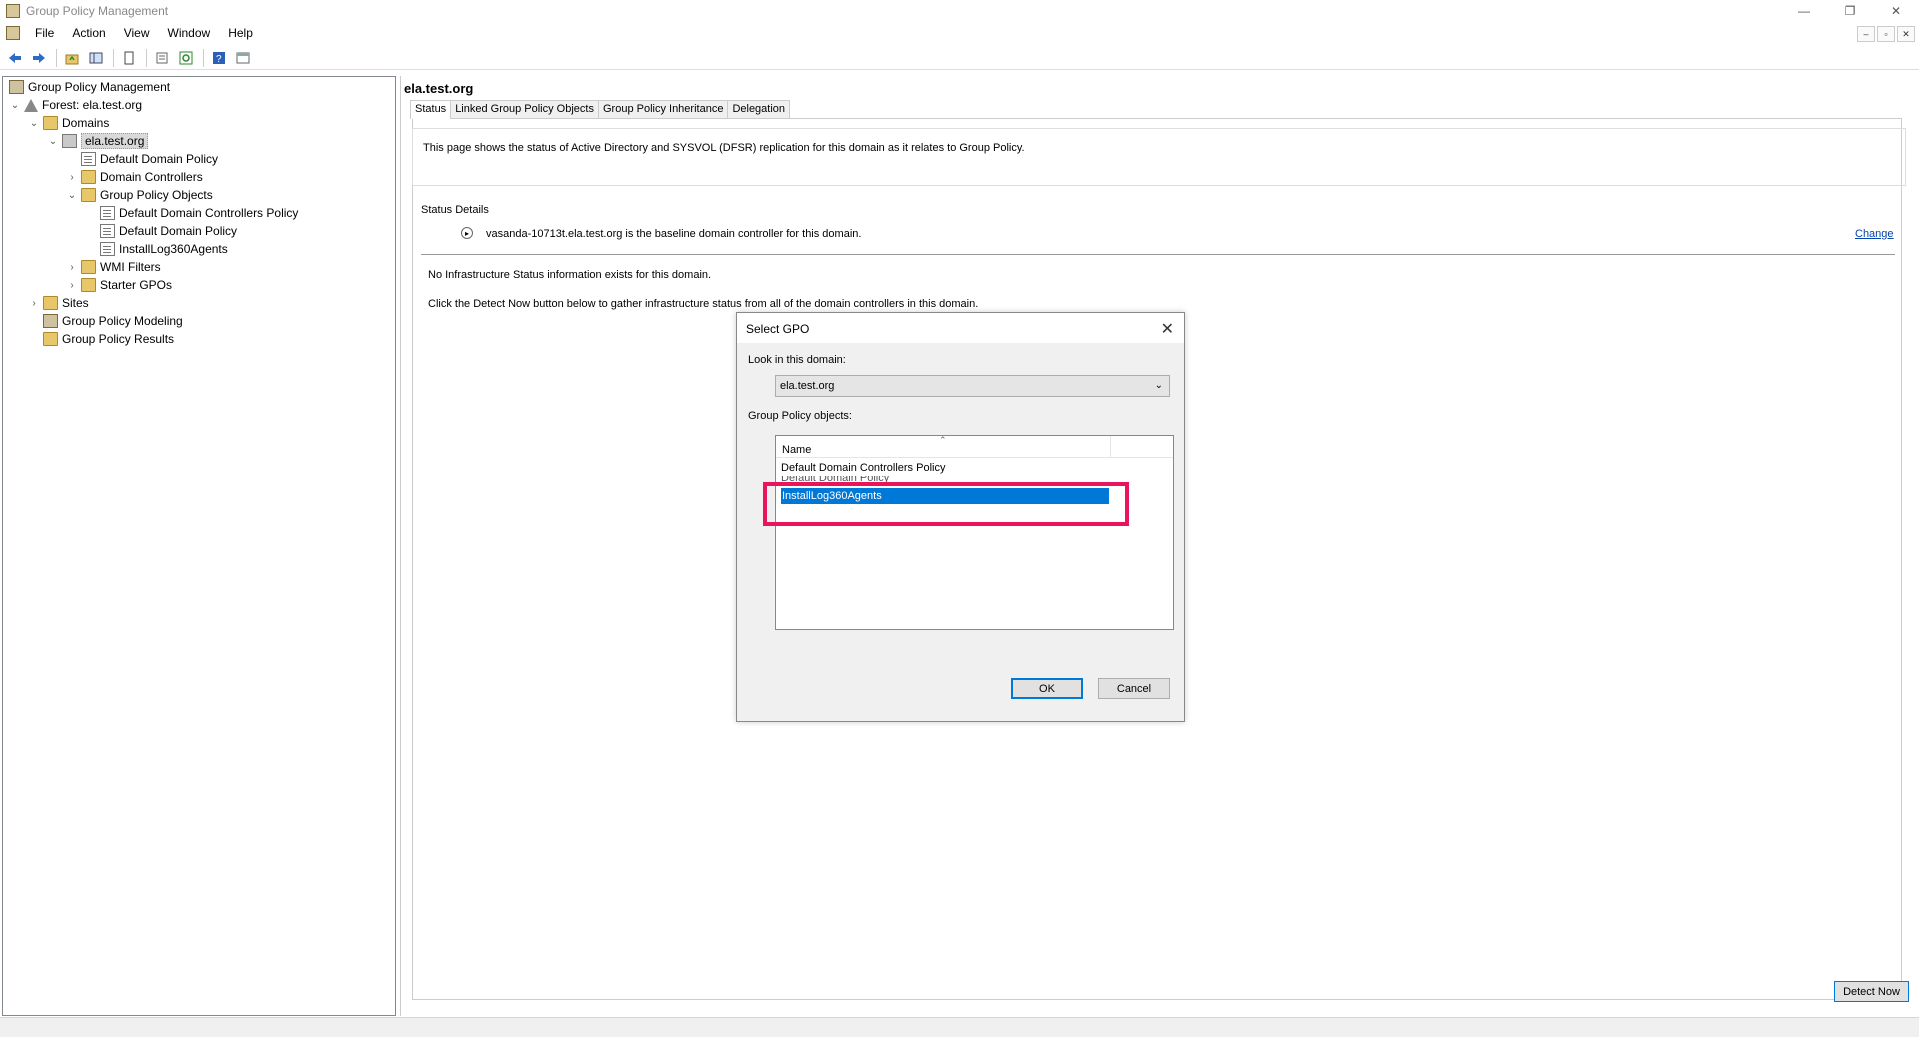 This screenshot has width=1919, height=1037. Describe the element at coordinates (663, 109) in the screenshot. I see `tab-gp-inheritance: Group Policy Inheritance` at that location.